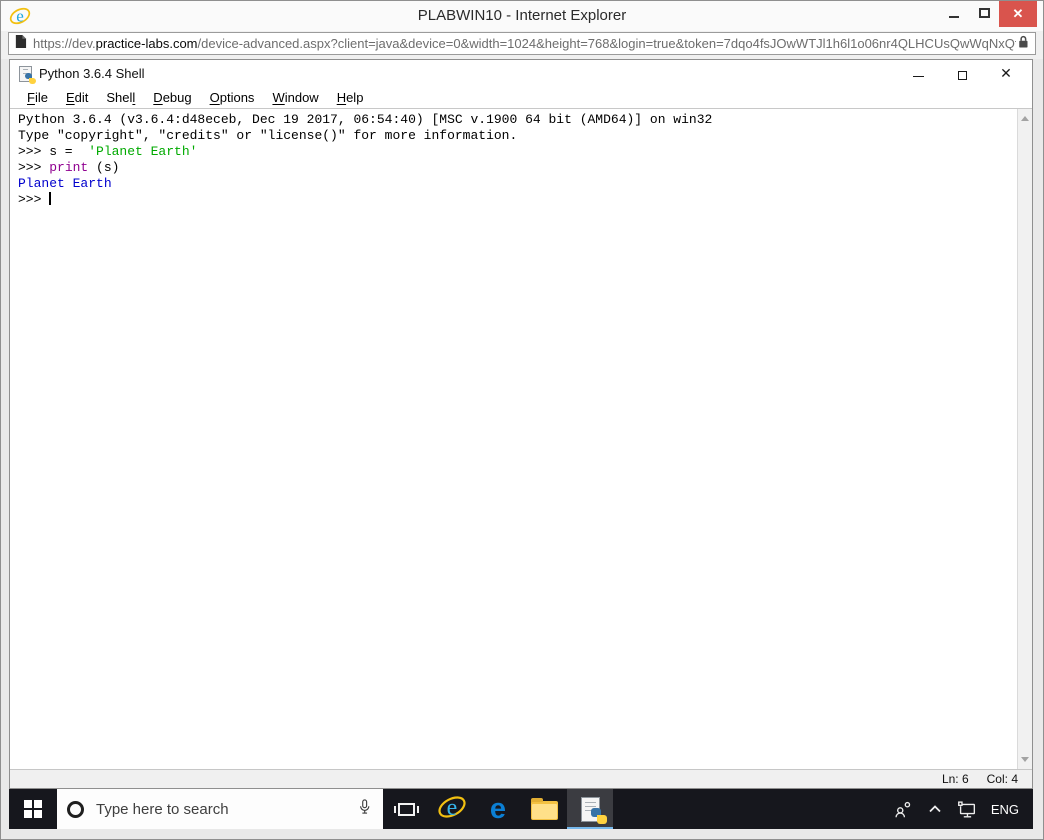  I want to click on window-title: PLABWIN10 - Internet Explorer, so click(522, 15).